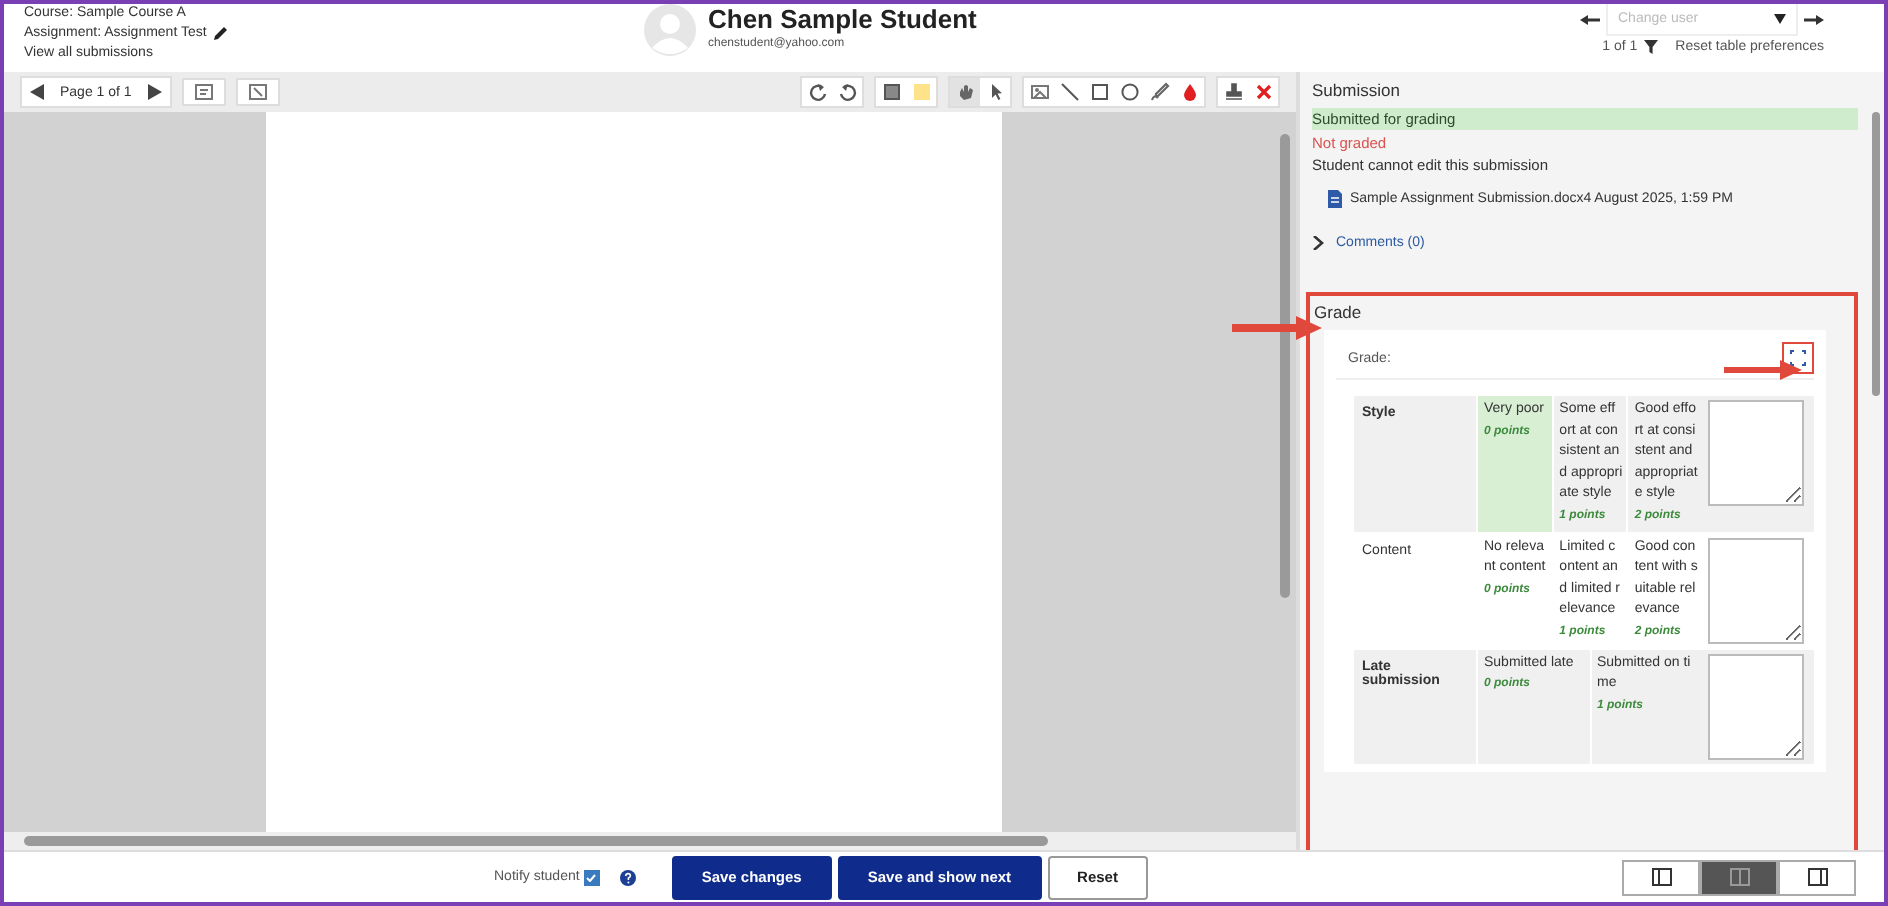 Image resolution: width=1888 pixels, height=906 pixels. I want to click on drop-icon, so click(1189, 92).